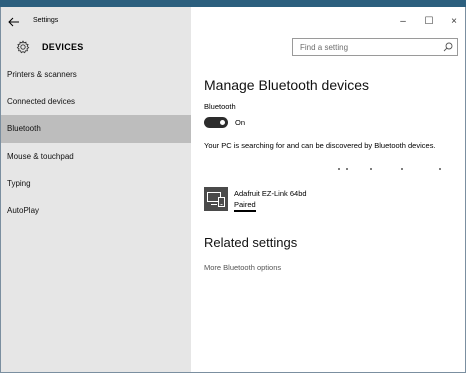 The image size is (466, 373). I want to click on sidebar-item-connected-devices: Connected devices, so click(96, 102).